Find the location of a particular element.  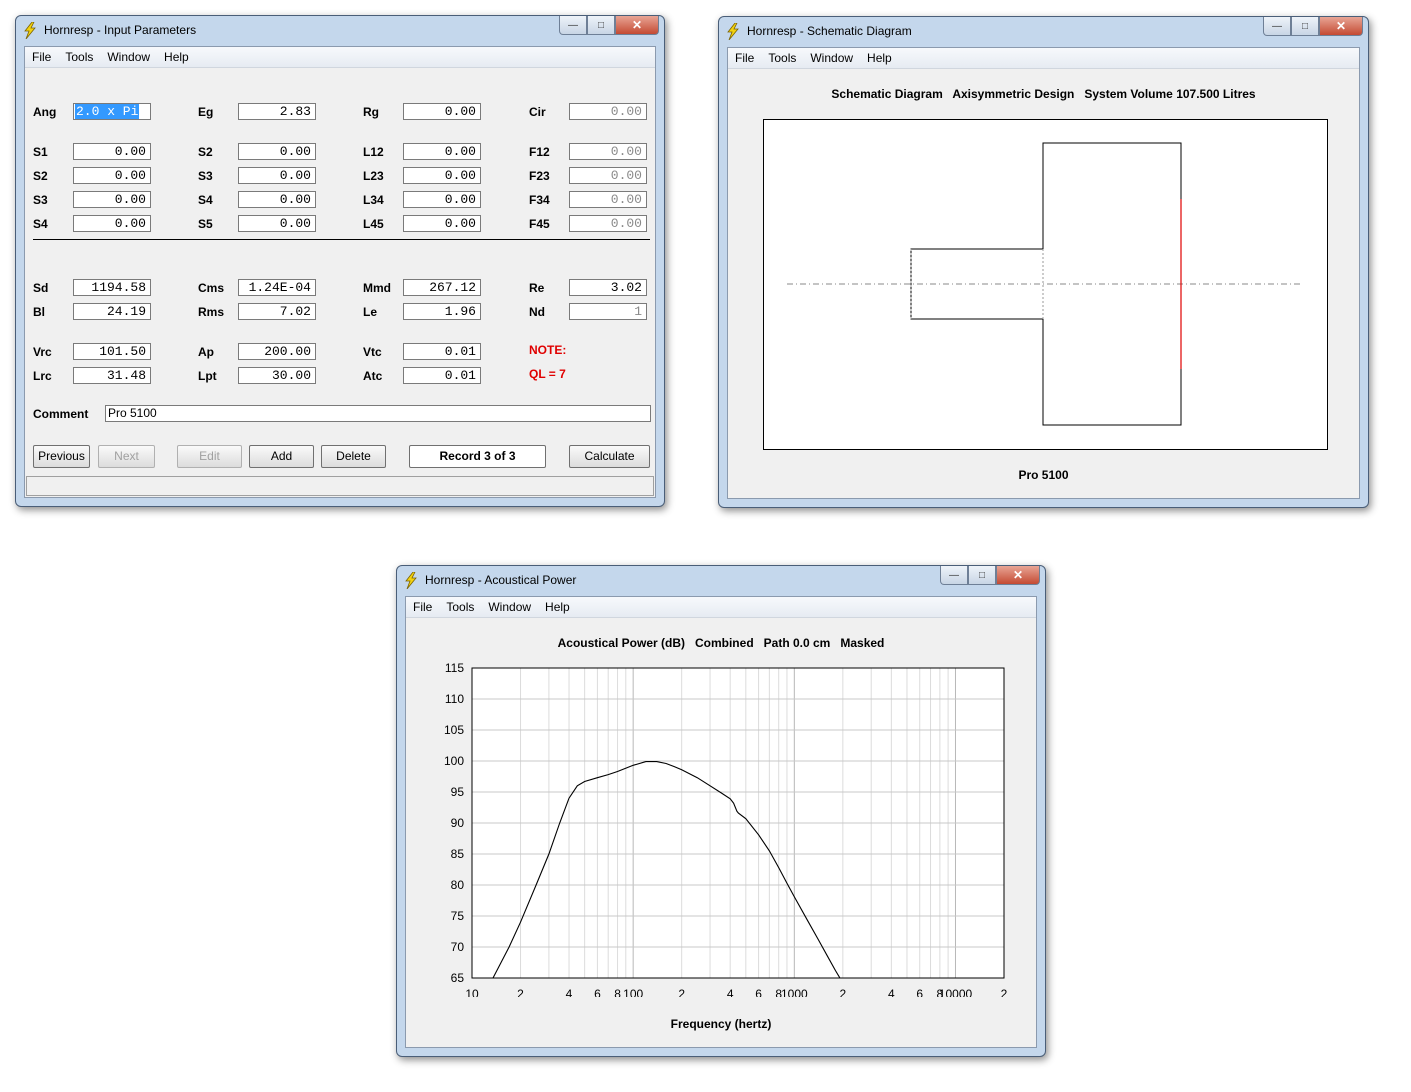

y-tick-label: 90 is located at coordinates (458, 823).